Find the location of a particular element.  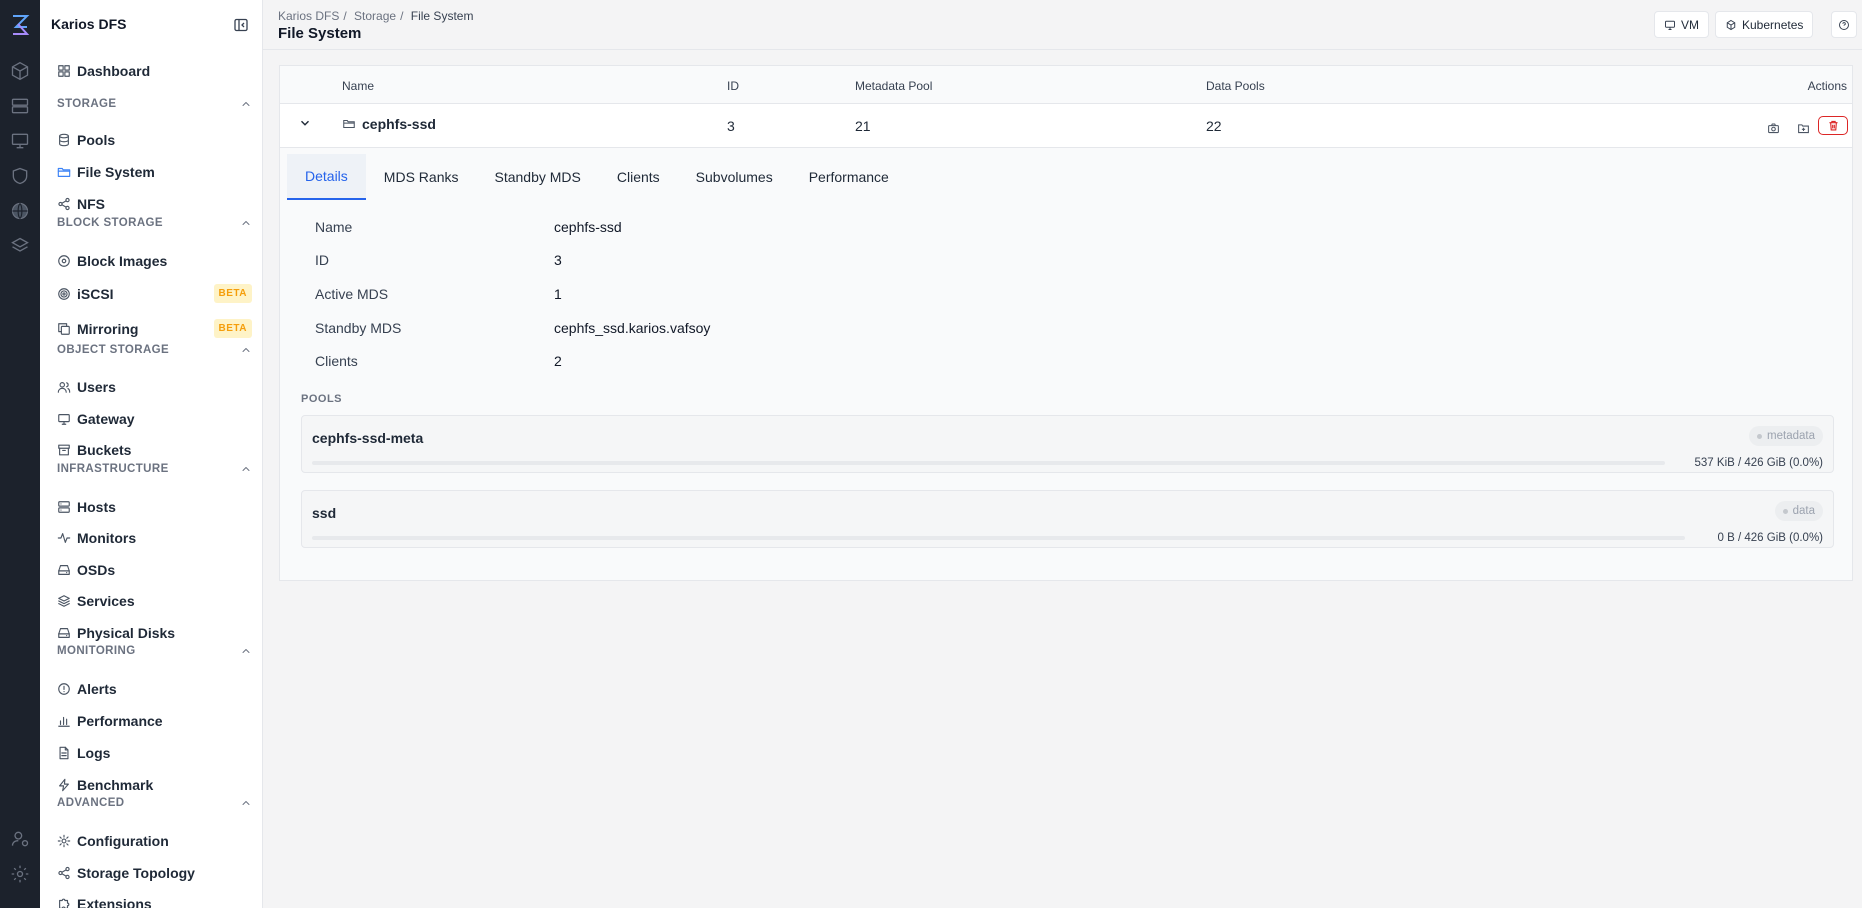

help-button is located at coordinates (1844, 24).